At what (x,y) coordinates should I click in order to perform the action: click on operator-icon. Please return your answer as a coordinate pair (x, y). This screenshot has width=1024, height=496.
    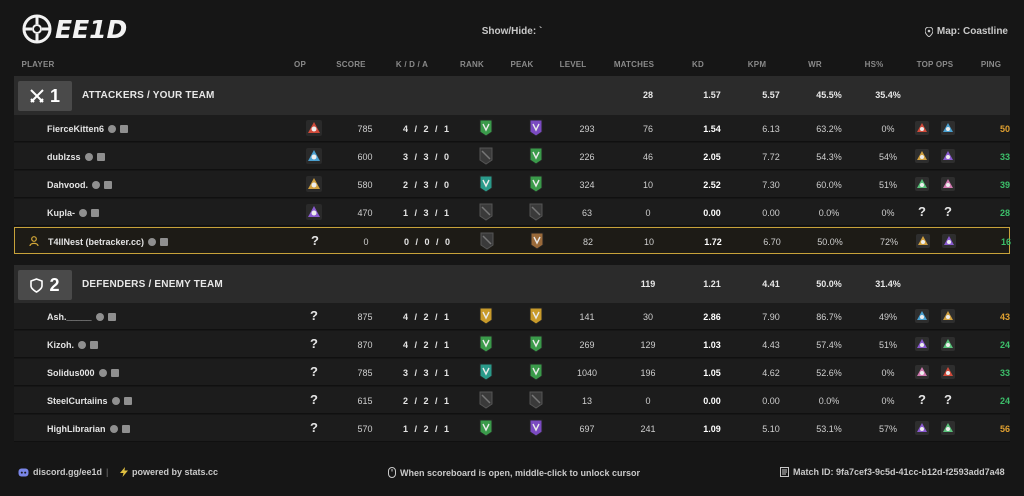
    Looking at the image, I should click on (314, 156).